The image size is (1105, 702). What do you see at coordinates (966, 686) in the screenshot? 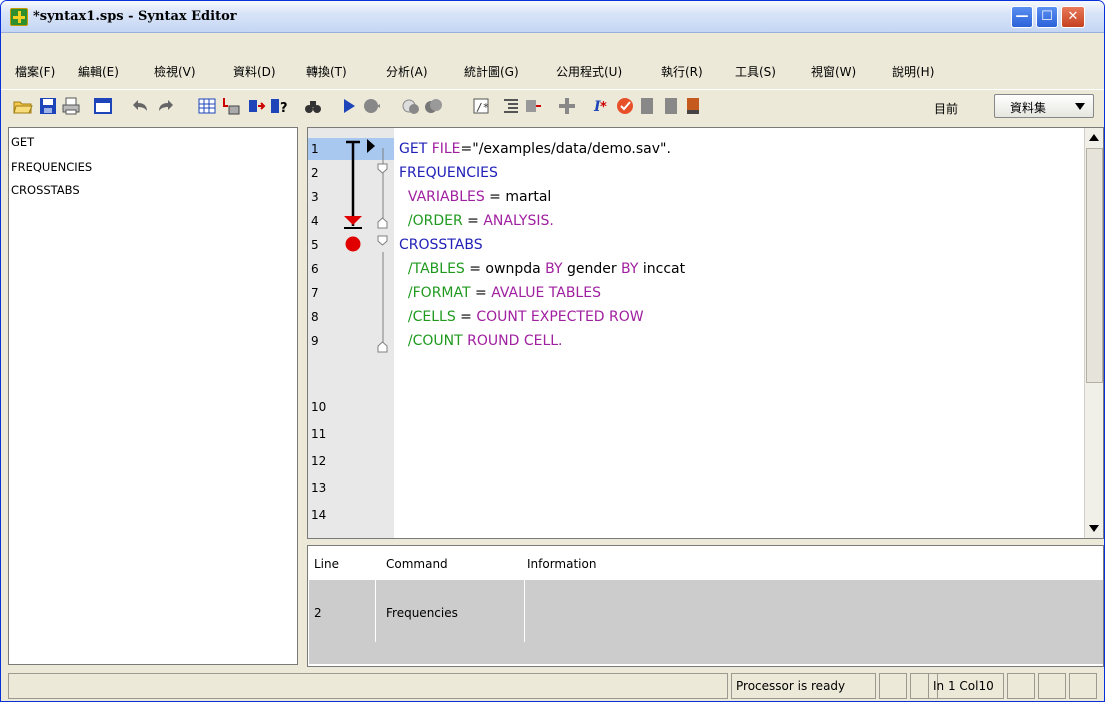
I see `cursor-position: In 1 Col10` at bounding box center [966, 686].